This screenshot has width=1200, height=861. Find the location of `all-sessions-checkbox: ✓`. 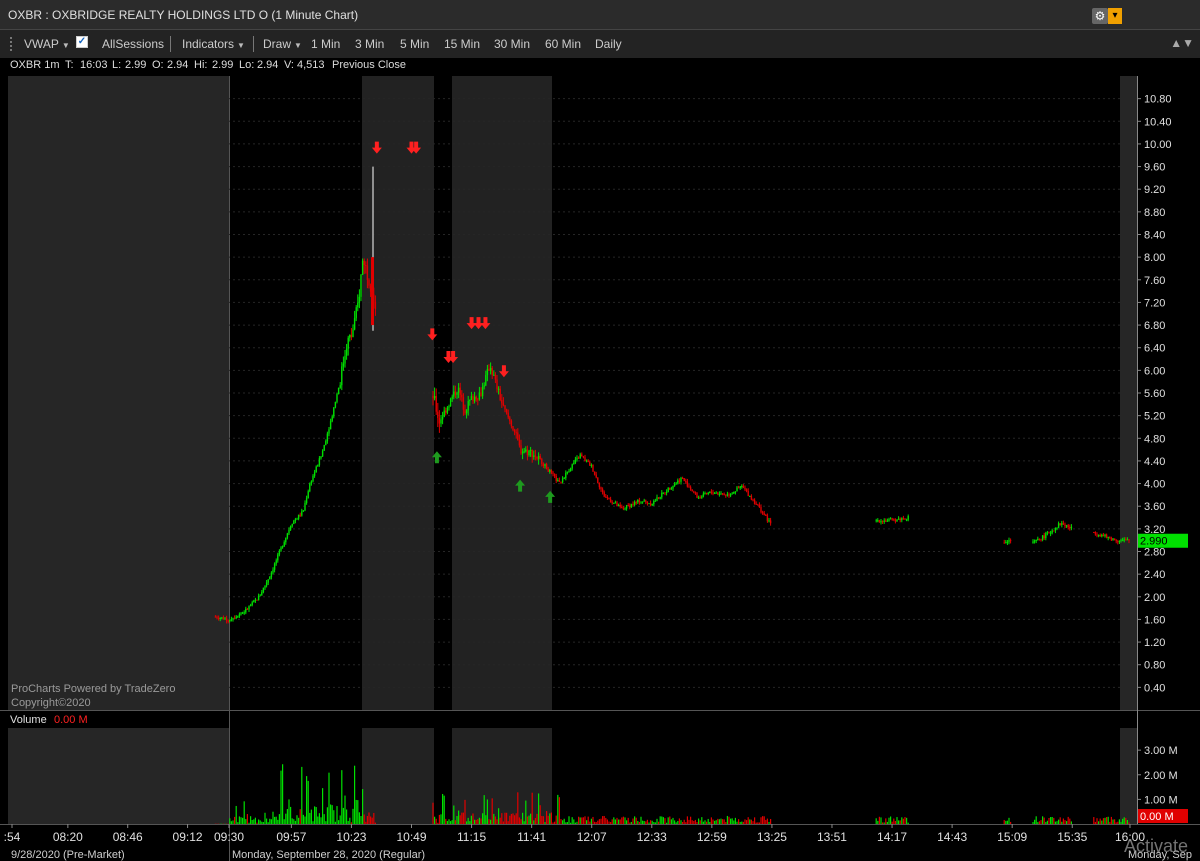

all-sessions-checkbox: ✓ is located at coordinates (82, 42).